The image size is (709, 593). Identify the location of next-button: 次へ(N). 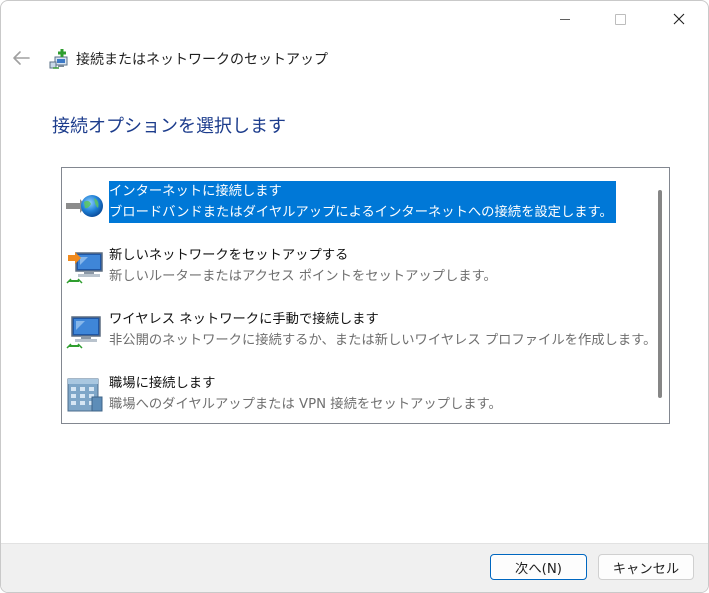
(538, 567).